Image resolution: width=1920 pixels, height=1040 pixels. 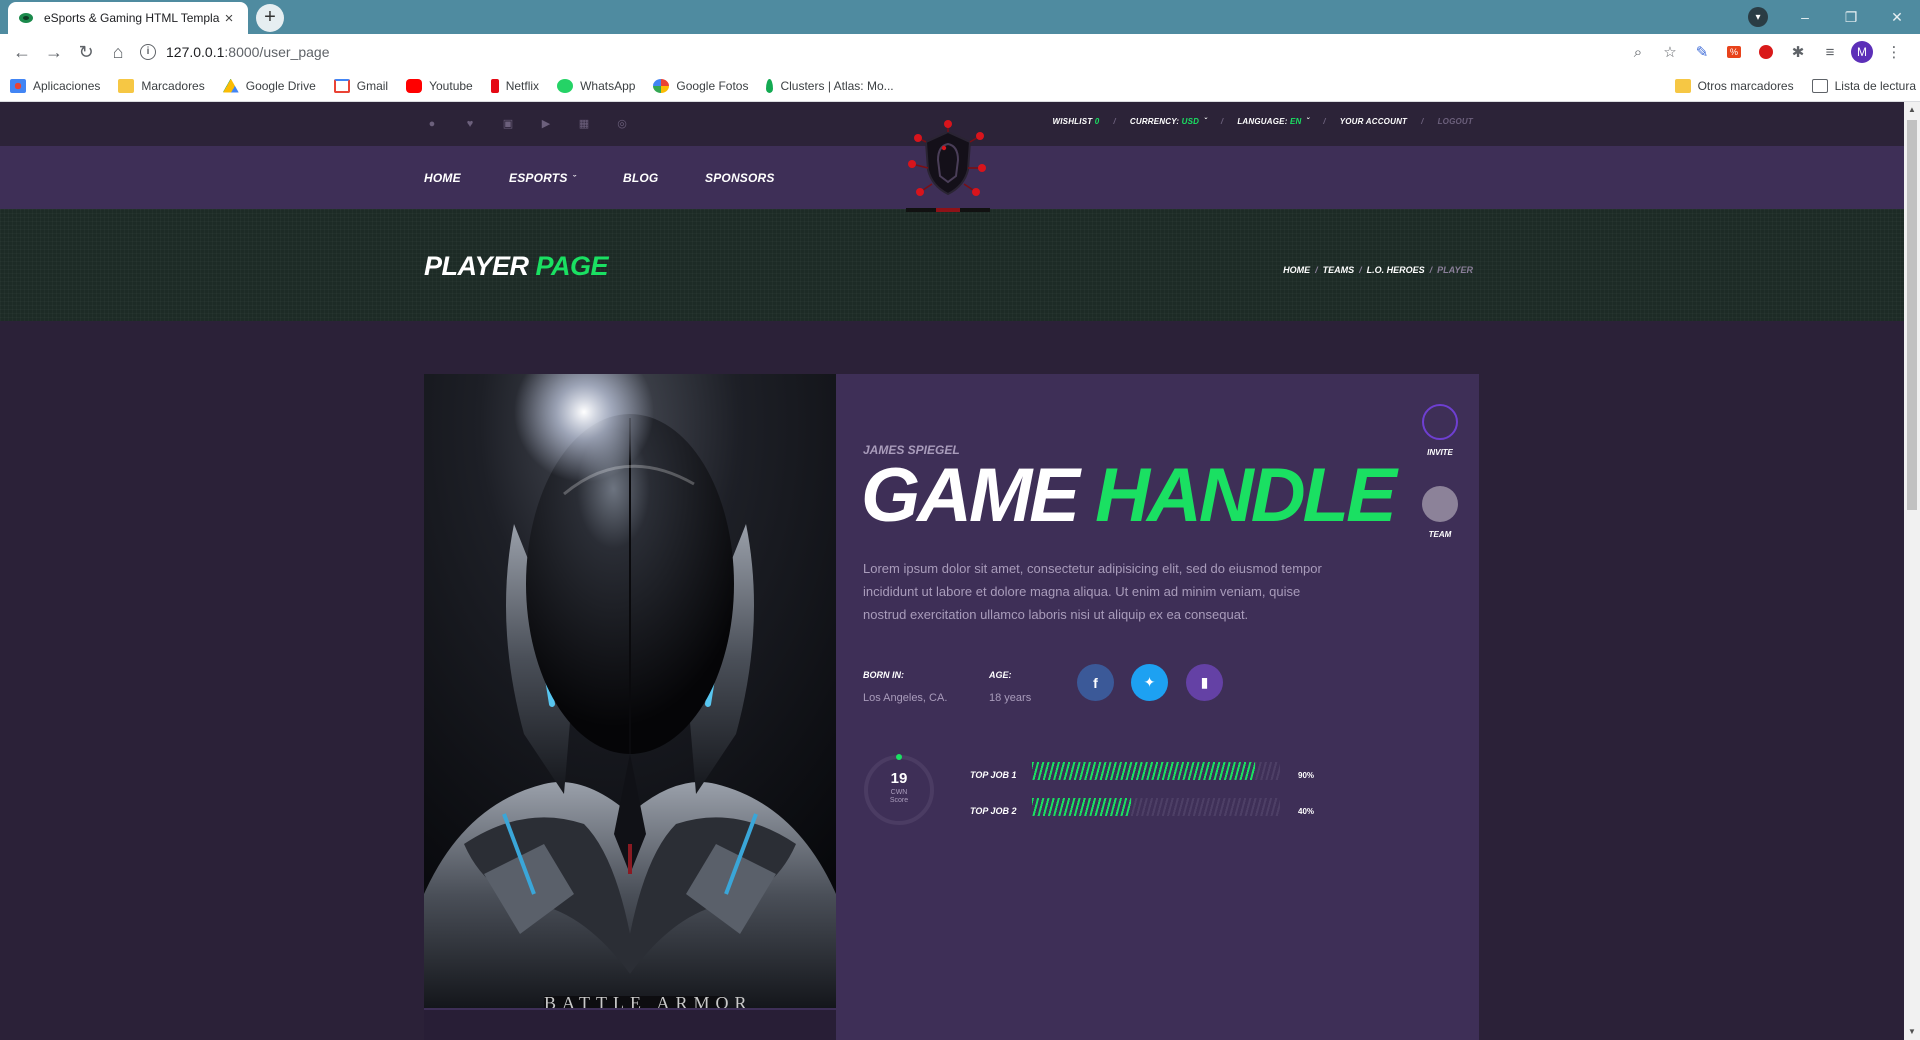 I want to click on bookmark-apps: Aplicaciones, so click(x=55, y=85).